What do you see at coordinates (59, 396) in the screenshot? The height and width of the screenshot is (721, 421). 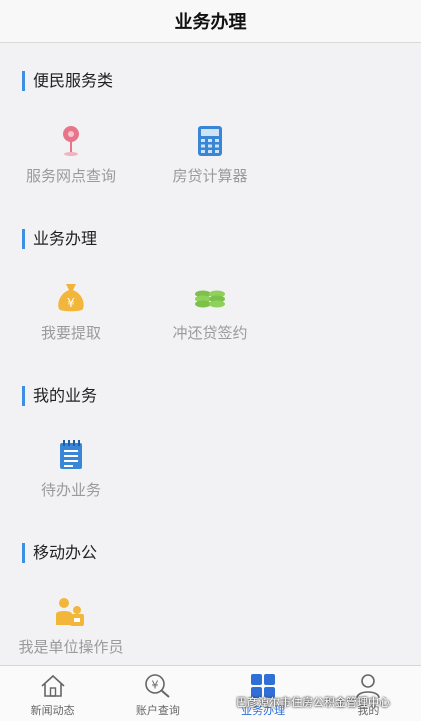 I see `section-title-my-business: 我的业务` at bounding box center [59, 396].